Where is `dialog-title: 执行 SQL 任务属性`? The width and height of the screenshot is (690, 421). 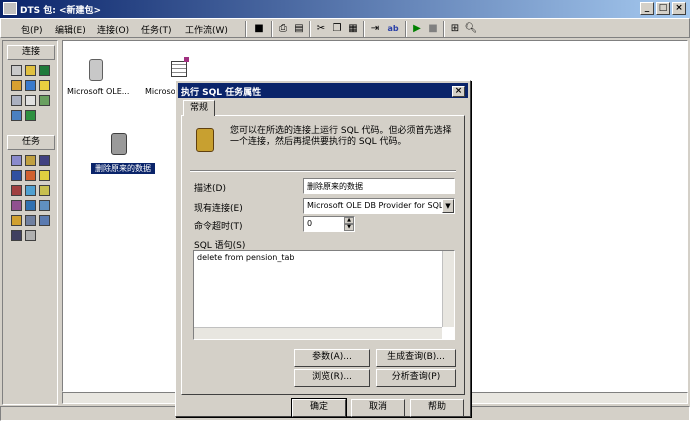
dialog-title: 执行 SQL 任务属性 is located at coordinates (221, 93).